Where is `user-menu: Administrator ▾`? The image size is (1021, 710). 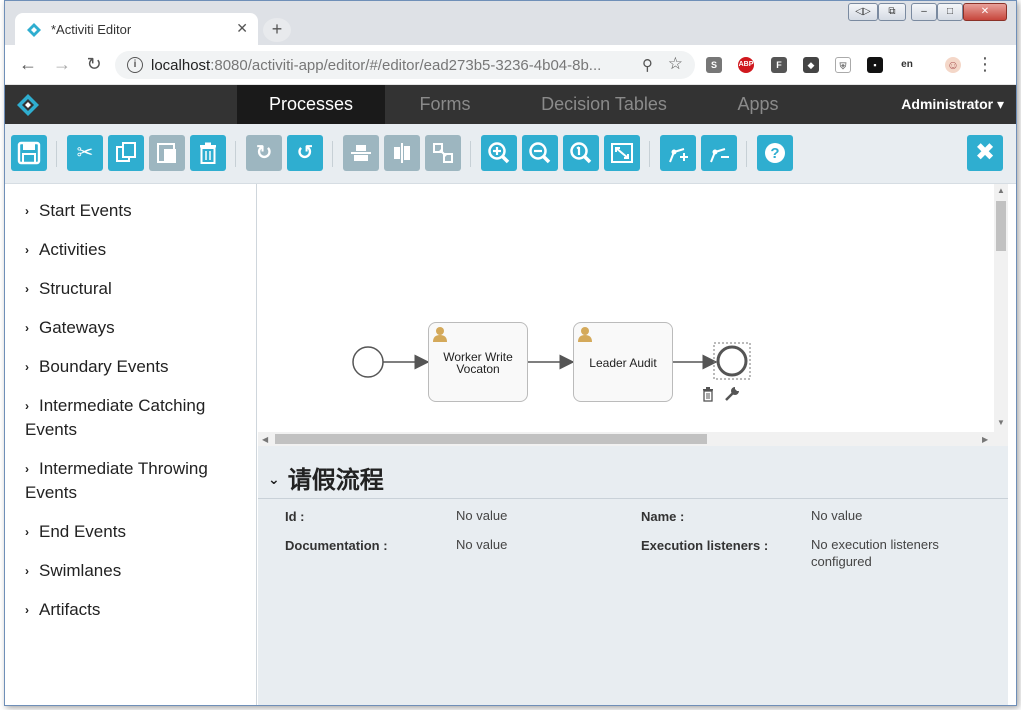
user-menu: Administrator ▾ is located at coordinates (952, 104).